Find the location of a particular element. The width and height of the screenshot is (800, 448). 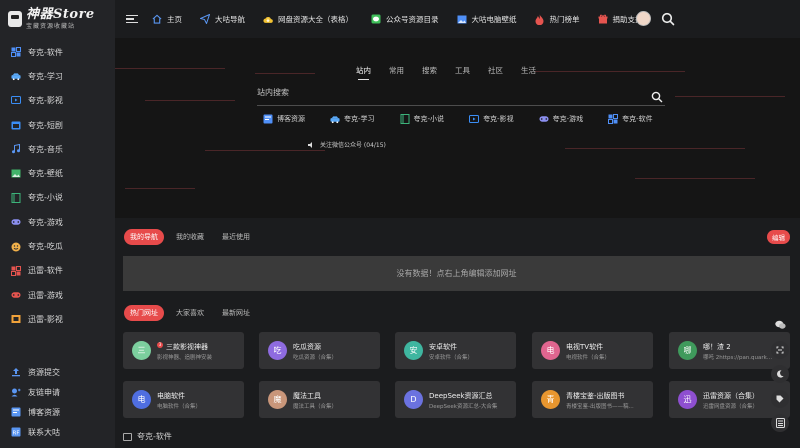

search-tab: 工具 is located at coordinates (462, 70).